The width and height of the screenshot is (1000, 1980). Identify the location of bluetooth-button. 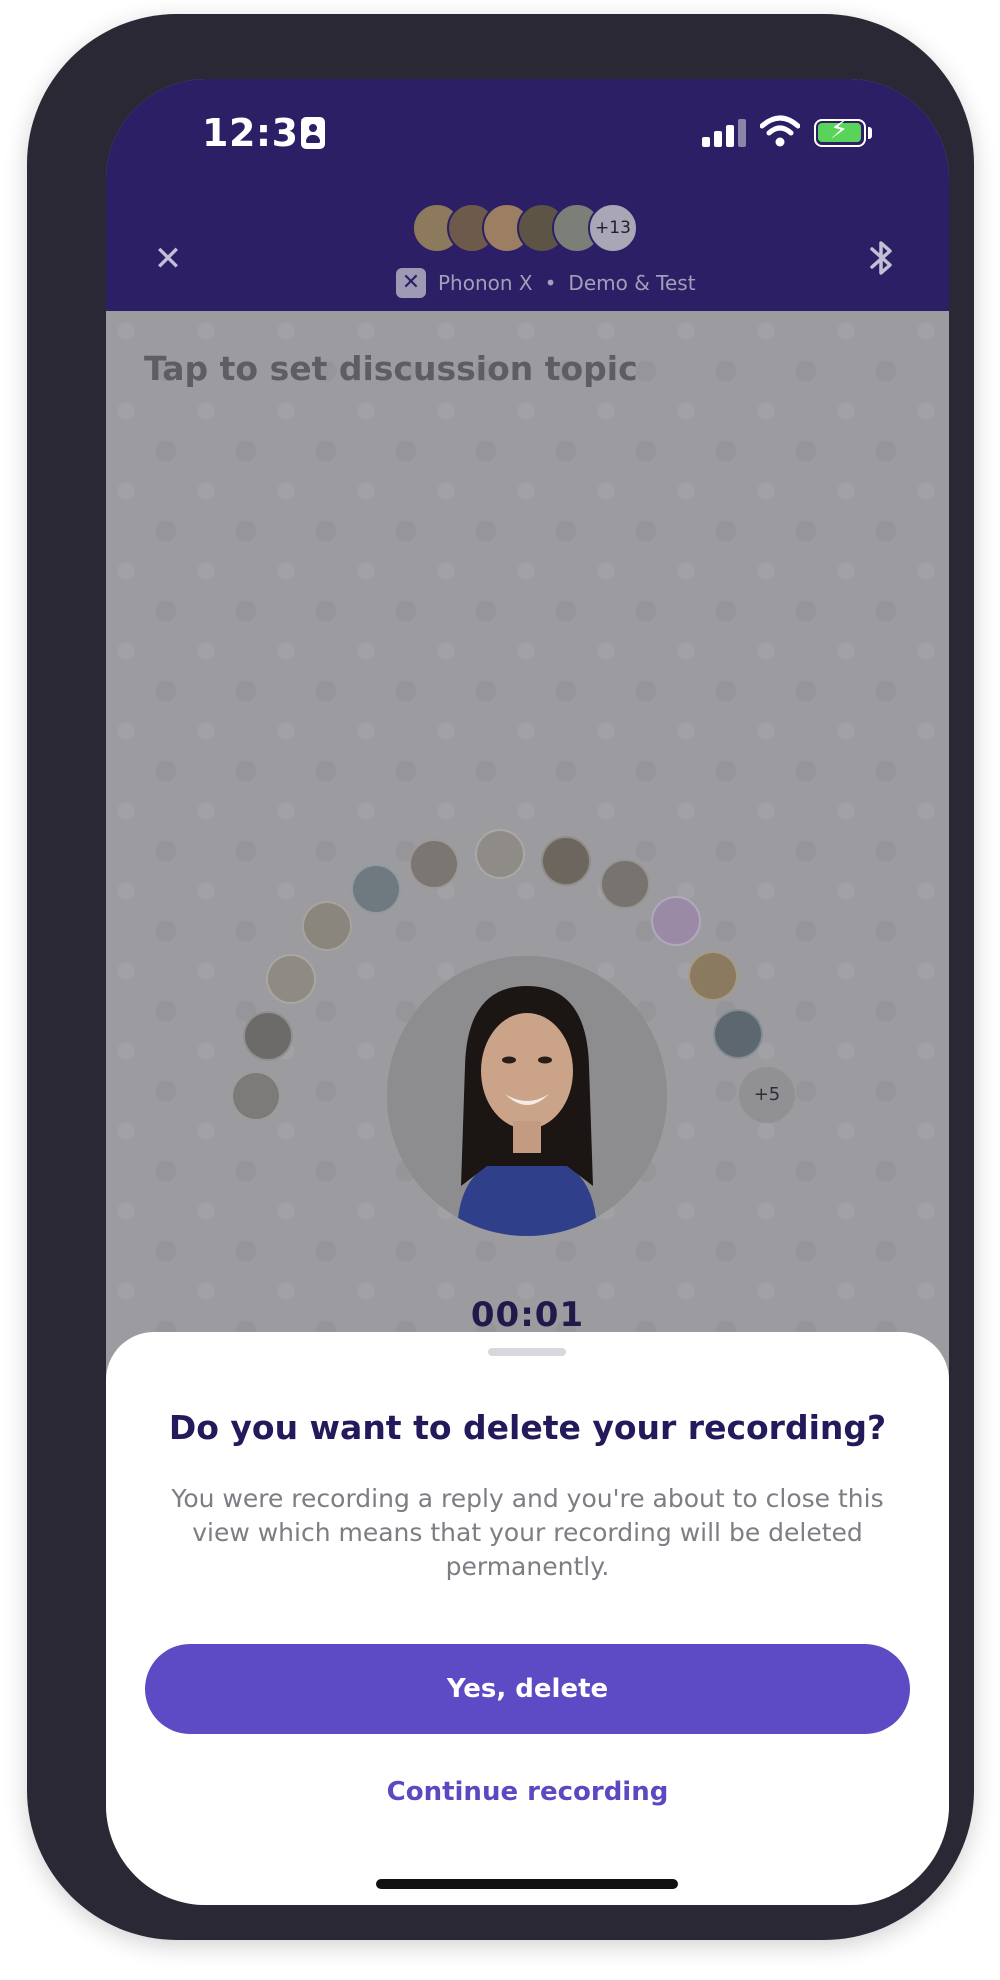
(882, 258).